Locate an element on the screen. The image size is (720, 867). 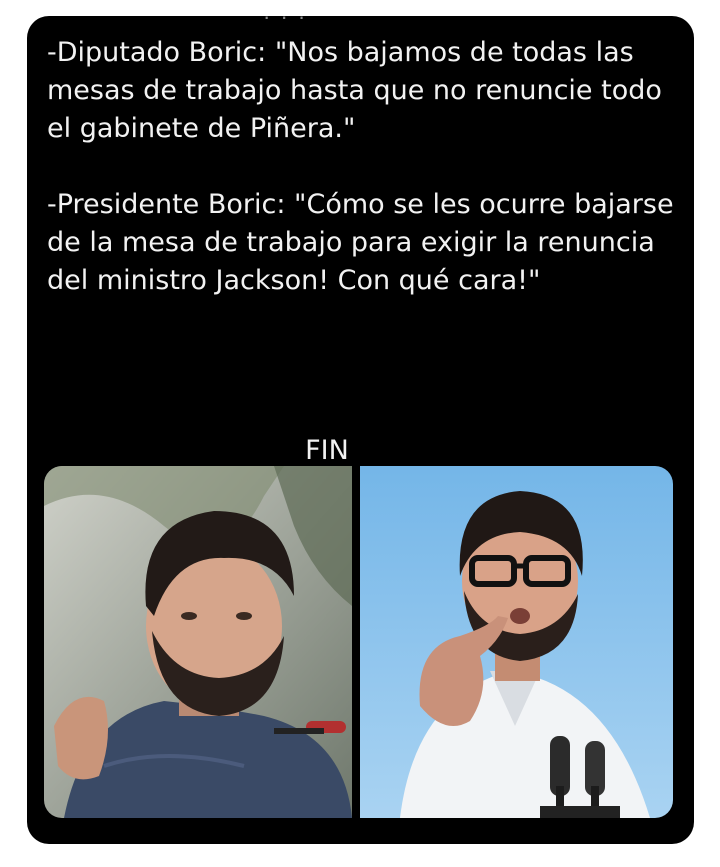
cropped-header-text: · · · is located at coordinates (285, 22).